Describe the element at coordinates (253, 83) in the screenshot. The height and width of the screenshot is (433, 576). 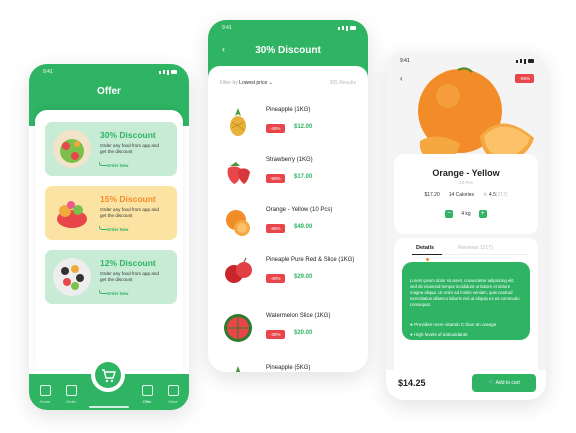
I see `sort-dropdown: Lowest price` at that location.